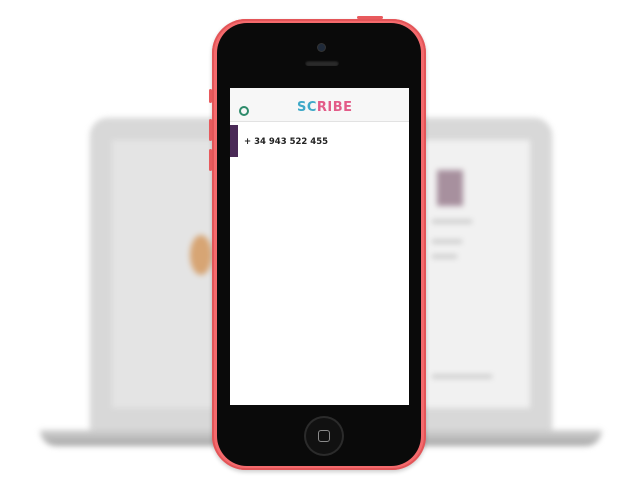  Describe the element at coordinates (210, 96) in the screenshot. I see `mute-switch` at that location.